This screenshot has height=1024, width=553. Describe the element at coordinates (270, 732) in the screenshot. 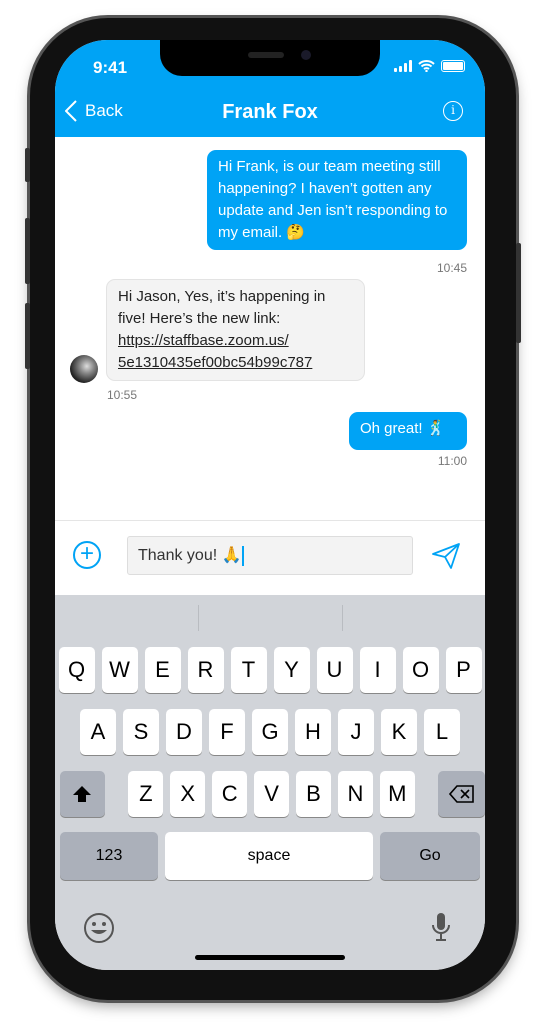

I see `key-g: G` at that location.